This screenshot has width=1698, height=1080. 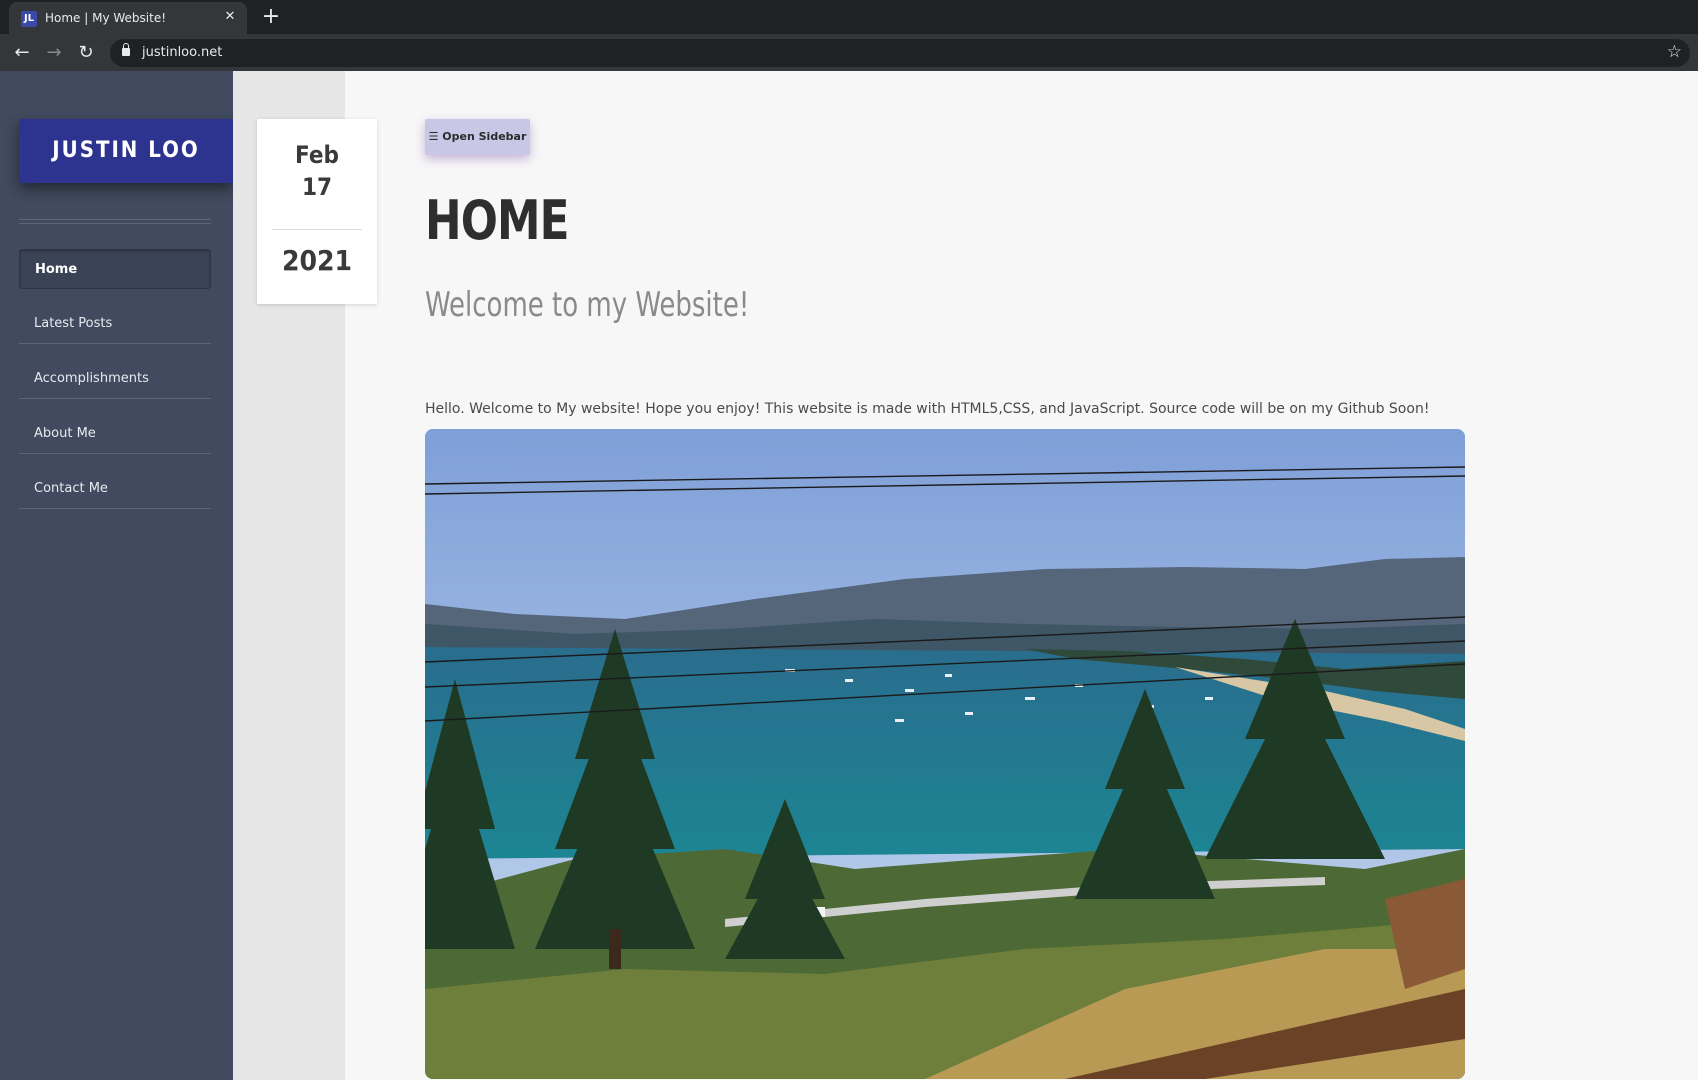 What do you see at coordinates (271, 17) in the screenshot?
I see `plus-icon: +` at bounding box center [271, 17].